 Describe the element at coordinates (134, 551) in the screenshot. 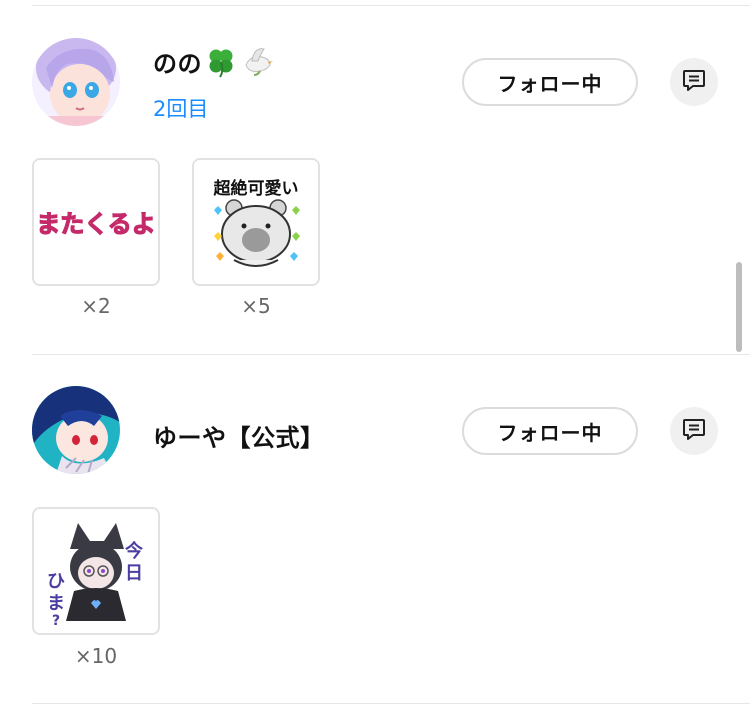

I see `svg-text: 今` at that location.